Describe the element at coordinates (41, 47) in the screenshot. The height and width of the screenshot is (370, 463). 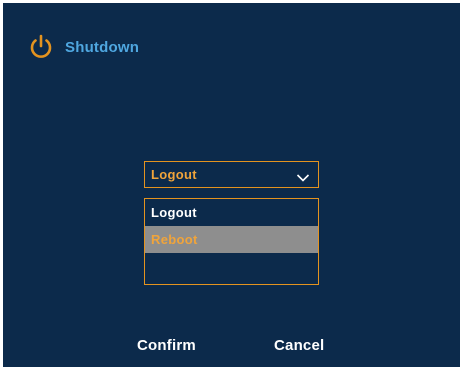
I see `power-icon` at that location.